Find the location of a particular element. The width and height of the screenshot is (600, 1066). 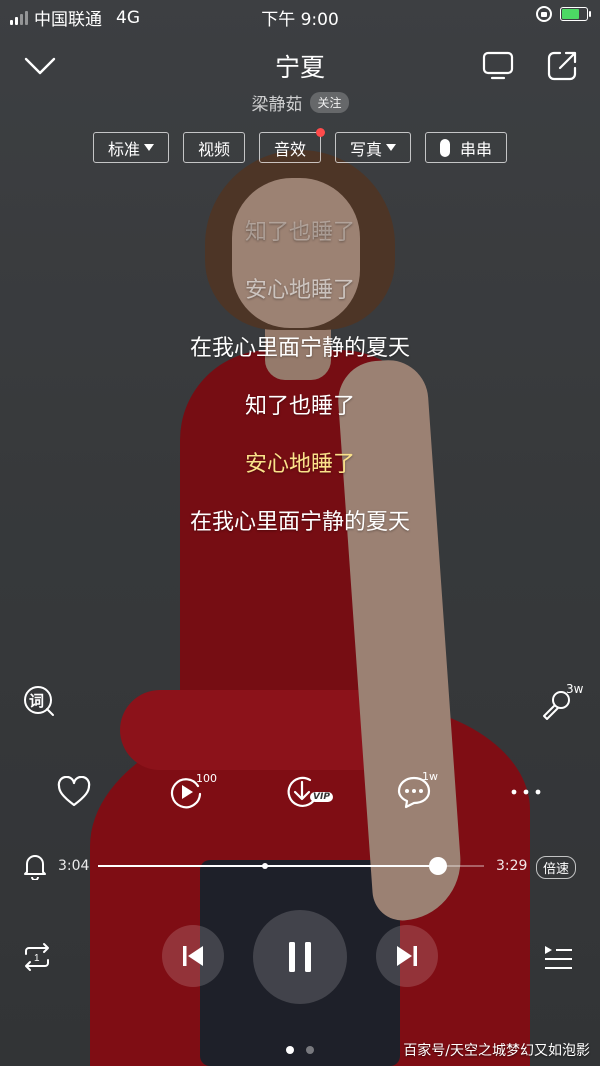

battery-icon is located at coordinates (575, 14).